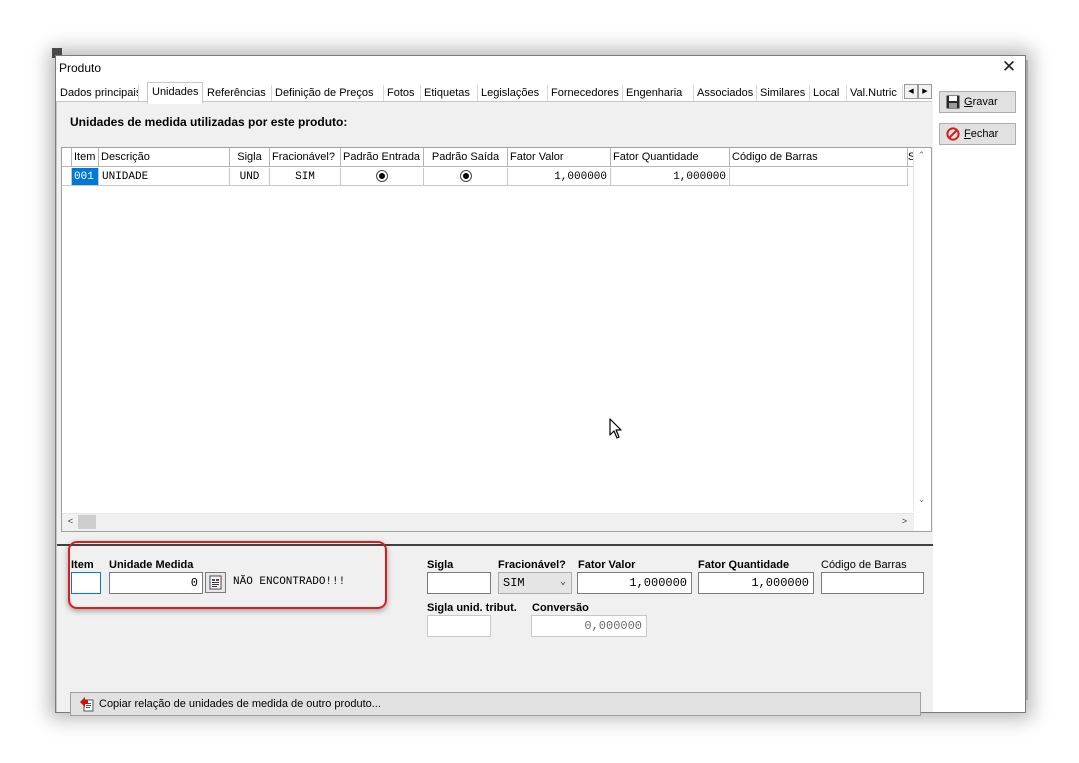 The height and width of the screenshot is (763, 1079). I want to click on col-header-fator-valor: Fator Valor, so click(559, 157).